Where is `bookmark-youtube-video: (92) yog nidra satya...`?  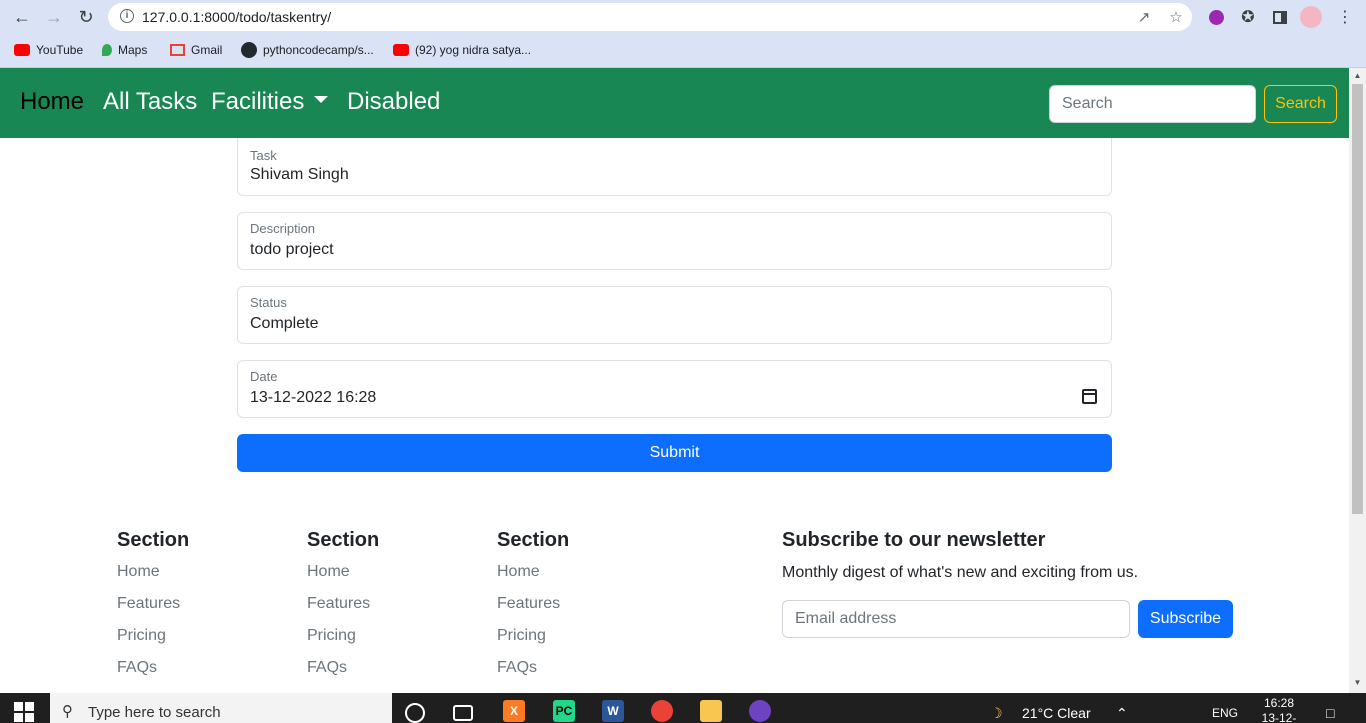 bookmark-youtube-video: (92) yog nidra satya... is located at coordinates (462, 50).